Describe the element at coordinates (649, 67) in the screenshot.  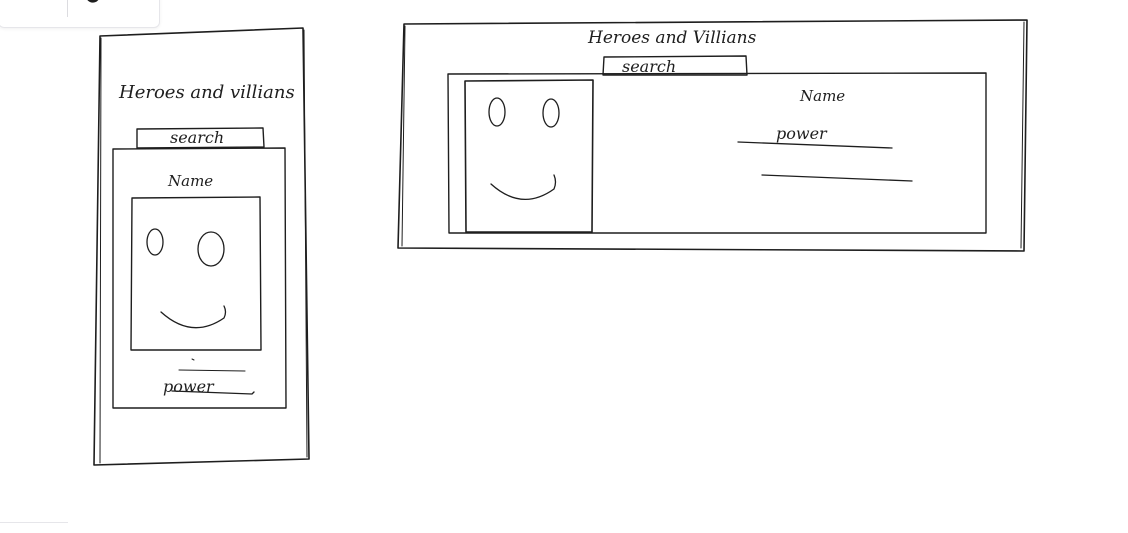
I see `desktop-search-label: search` at that location.